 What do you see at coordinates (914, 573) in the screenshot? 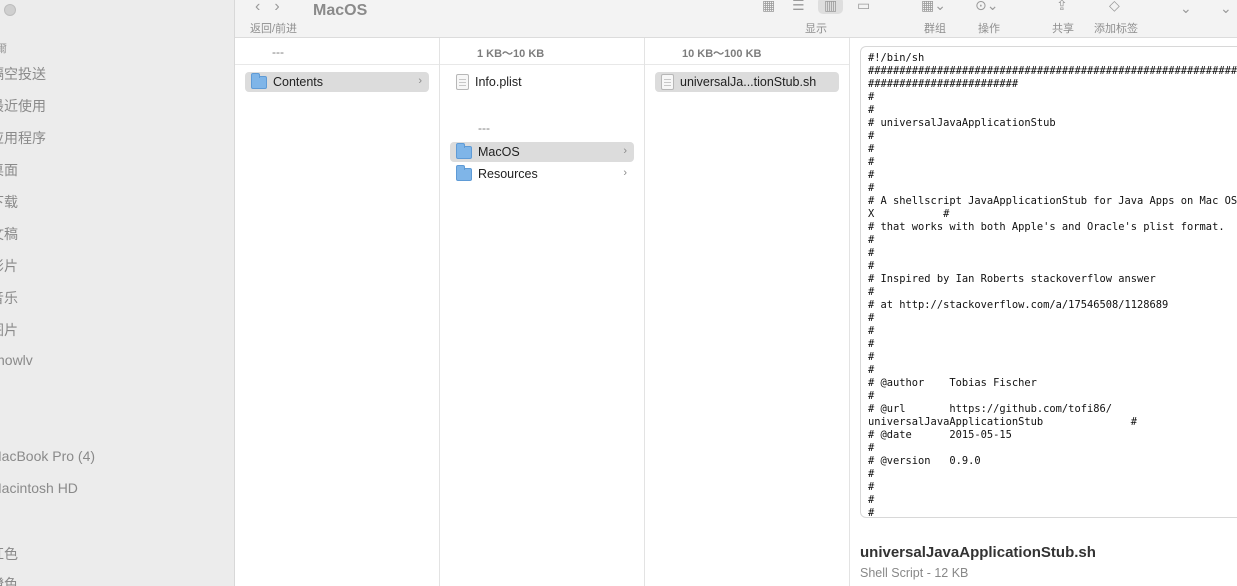
I see `preview-file-meta: Shell Script - 12 KB` at bounding box center [914, 573].